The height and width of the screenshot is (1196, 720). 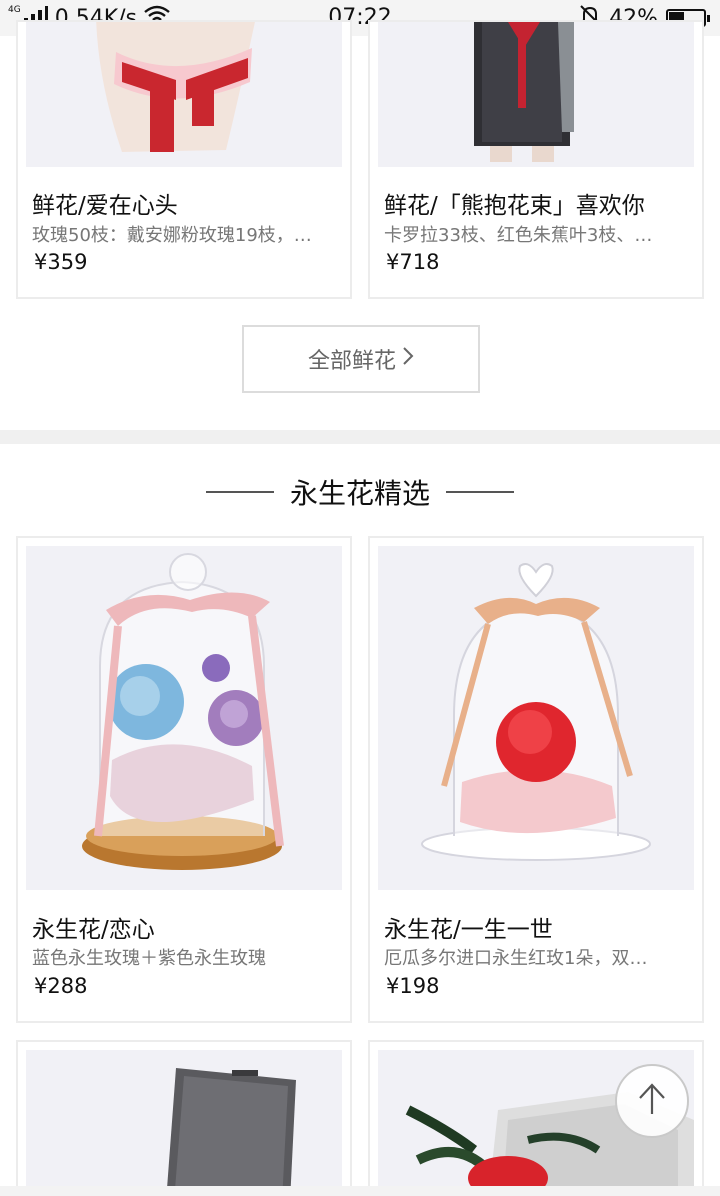 I want to click on product-price: ¥718, so click(x=413, y=262).